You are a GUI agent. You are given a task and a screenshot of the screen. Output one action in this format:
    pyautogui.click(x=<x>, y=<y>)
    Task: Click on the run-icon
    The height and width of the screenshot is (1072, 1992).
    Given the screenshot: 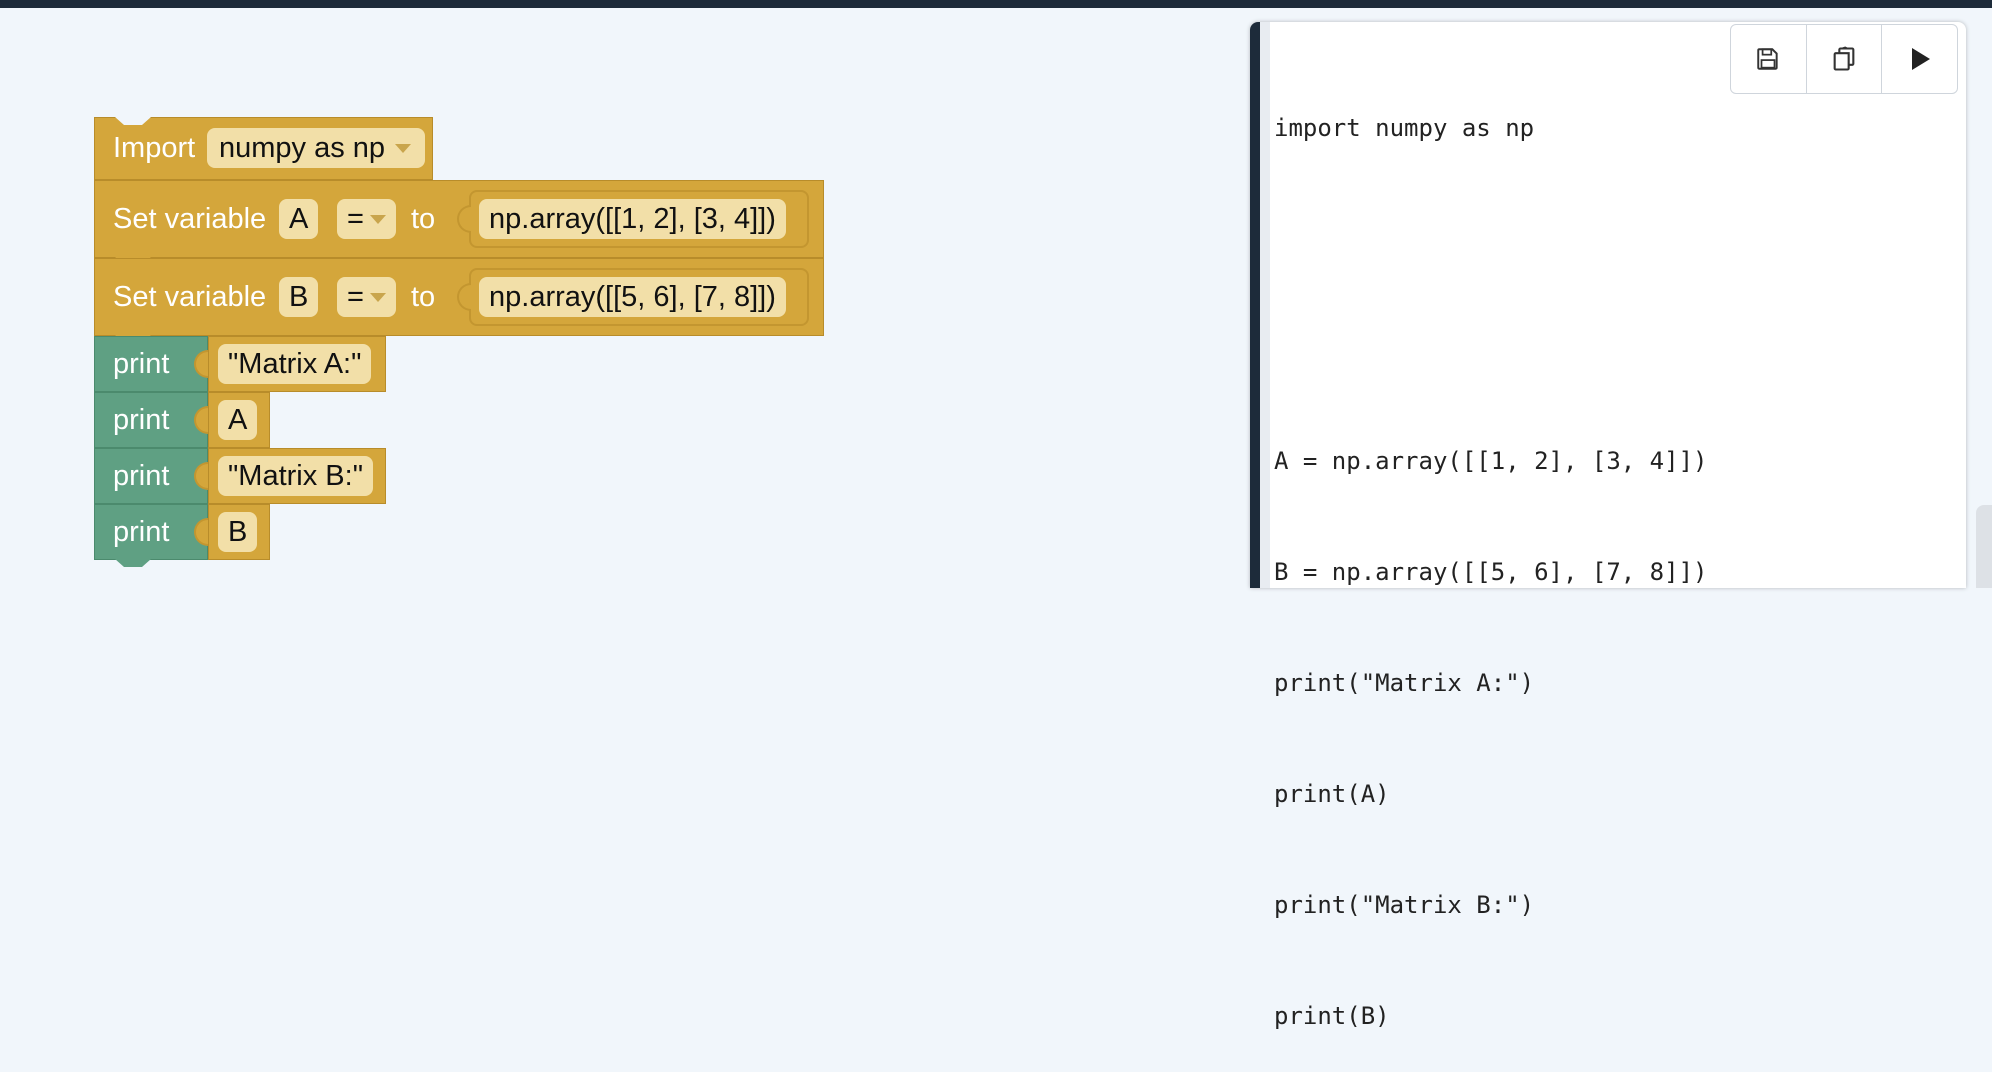 What is the action you would take?
    pyautogui.click(x=1920, y=59)
    